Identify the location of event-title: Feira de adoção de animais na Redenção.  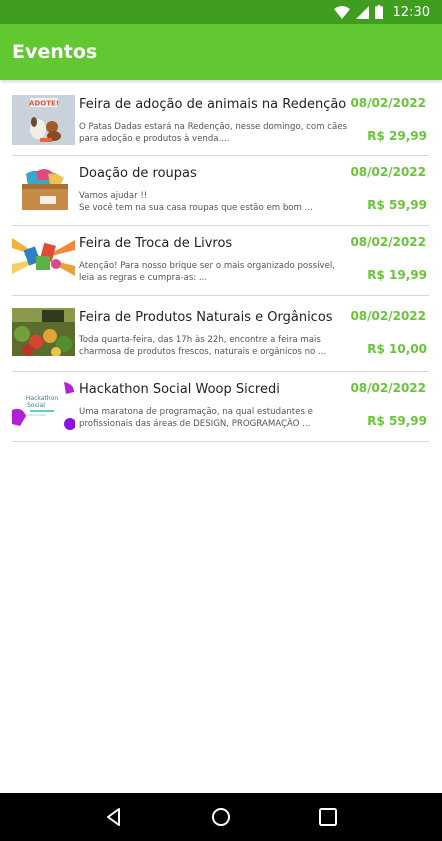
(213, 104).